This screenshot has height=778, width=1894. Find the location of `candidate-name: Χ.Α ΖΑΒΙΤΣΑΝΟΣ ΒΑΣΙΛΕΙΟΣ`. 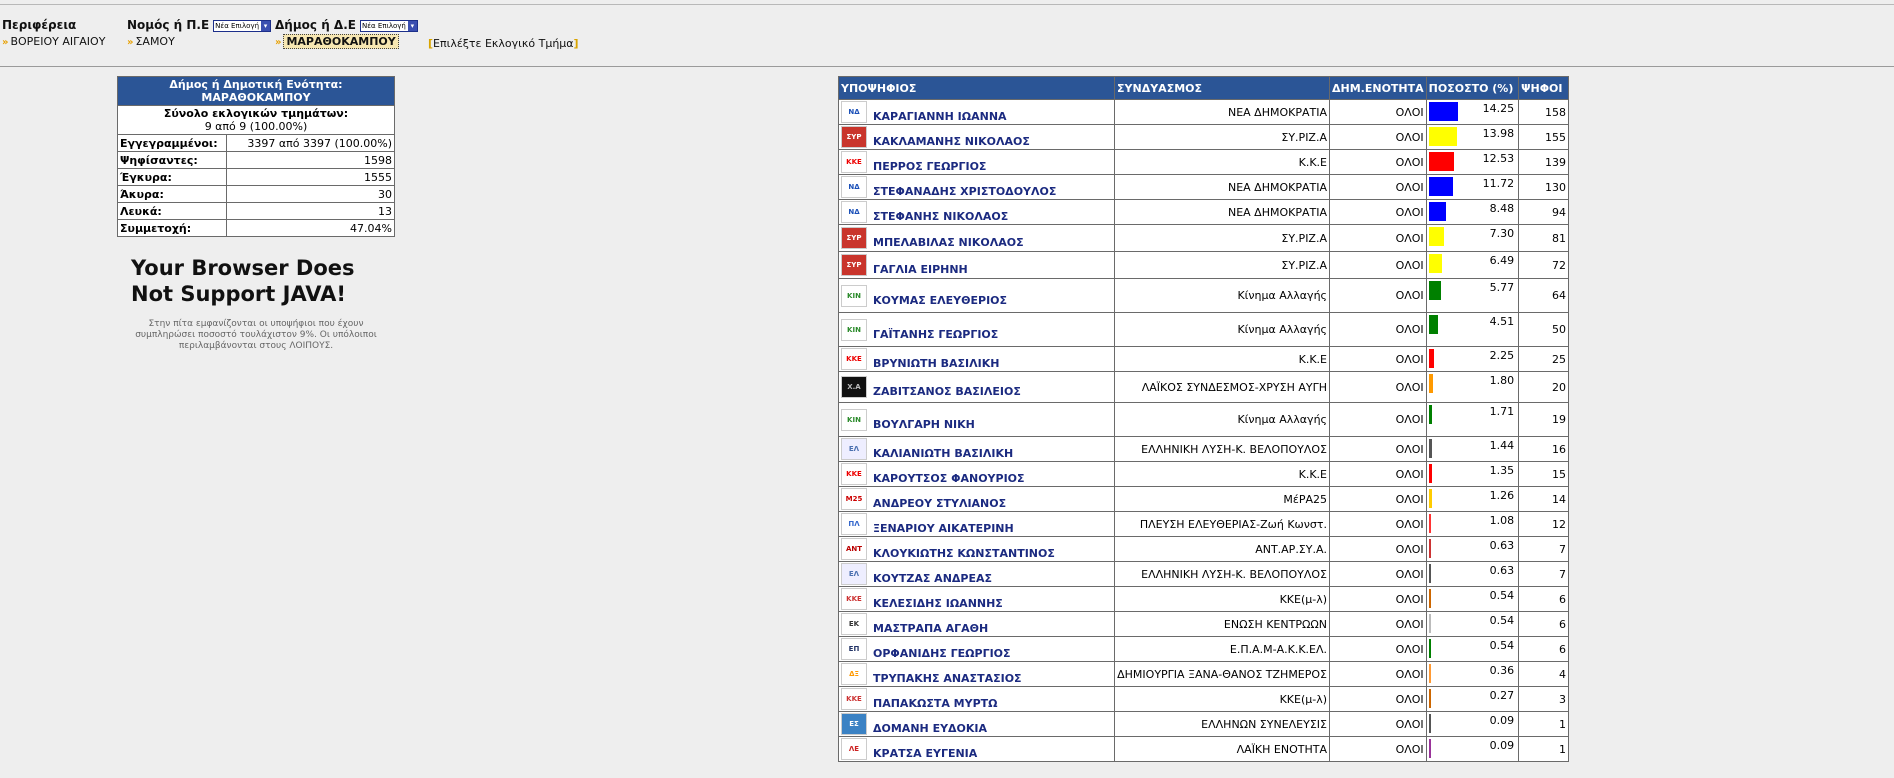

candidate-name: Χ.Α ΖΑΒΙΤΣΑΝΟΣ ΒΑΣΙΛΕΙΟΣ is located at coordinates (976, 387).